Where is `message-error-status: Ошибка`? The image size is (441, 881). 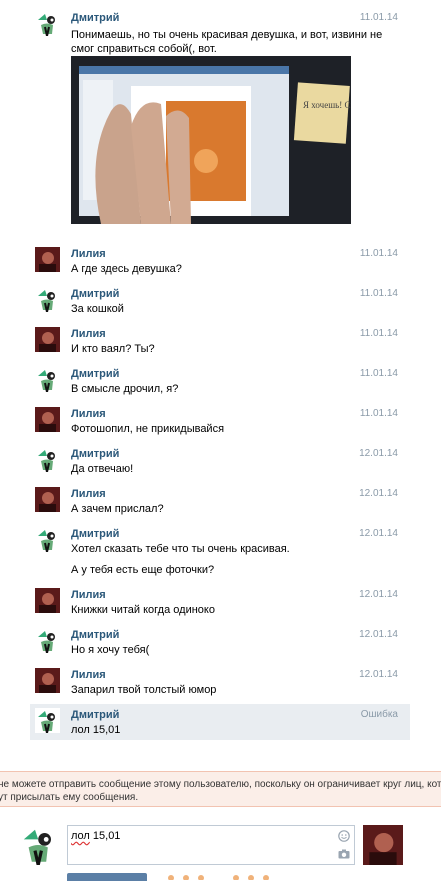 message-error-status: Ошибка is located at coordinates (379, 714).